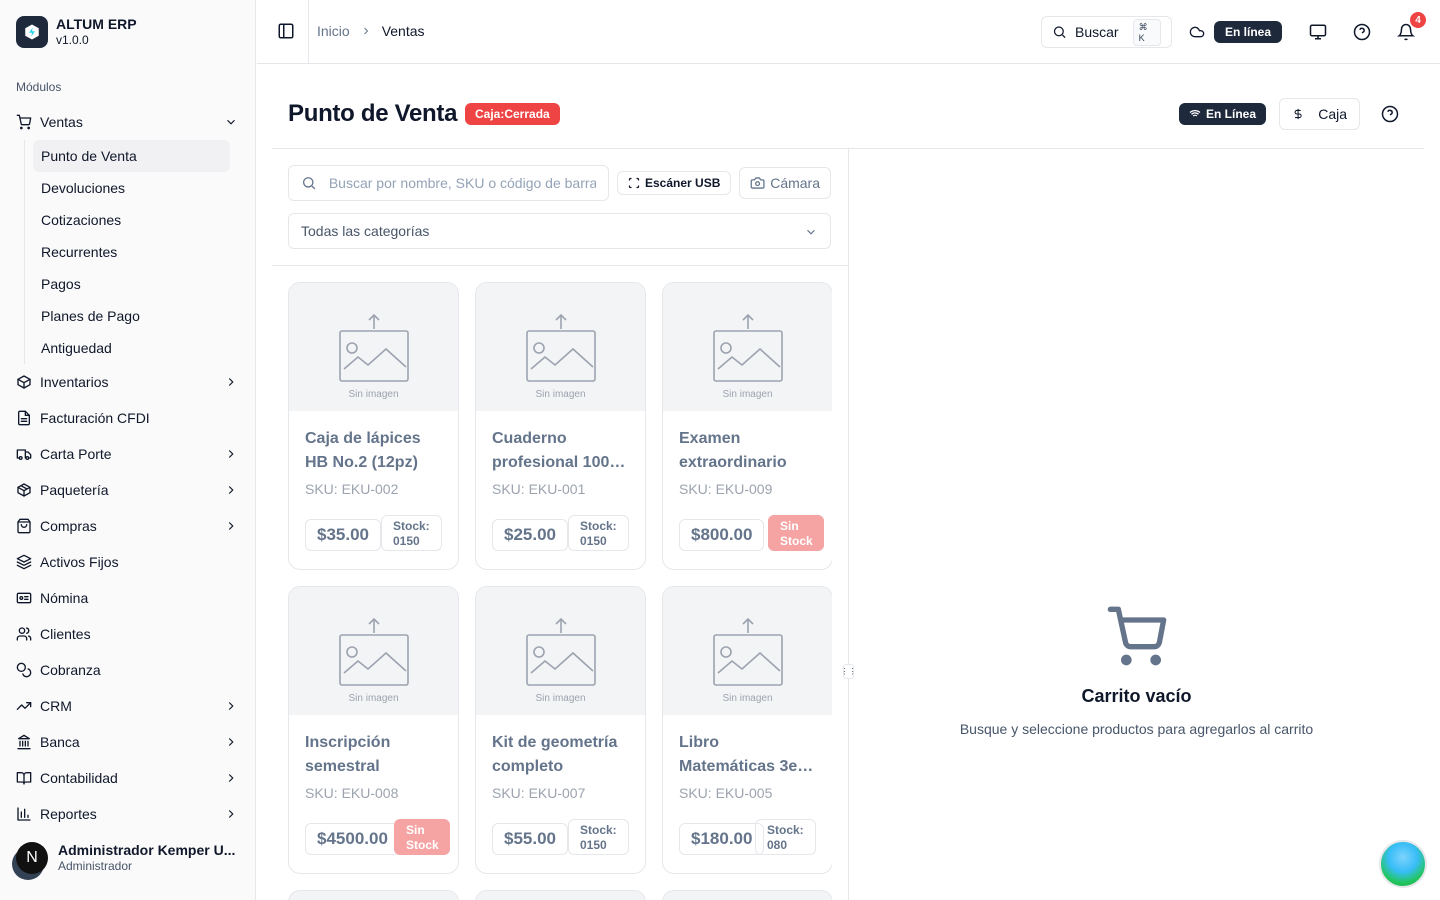  Describe the element at coordinates (74, 382) in the screenshot. I see `sidebar-item-label: Inventarios` at that location.